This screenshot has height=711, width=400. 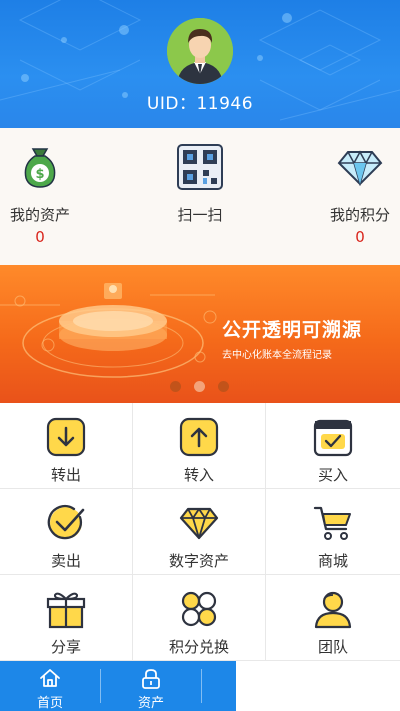 What do you see at coordinates (66, 437) in the screenshot?
I see `transfer-out-icon` at bounding box center [66, 437].